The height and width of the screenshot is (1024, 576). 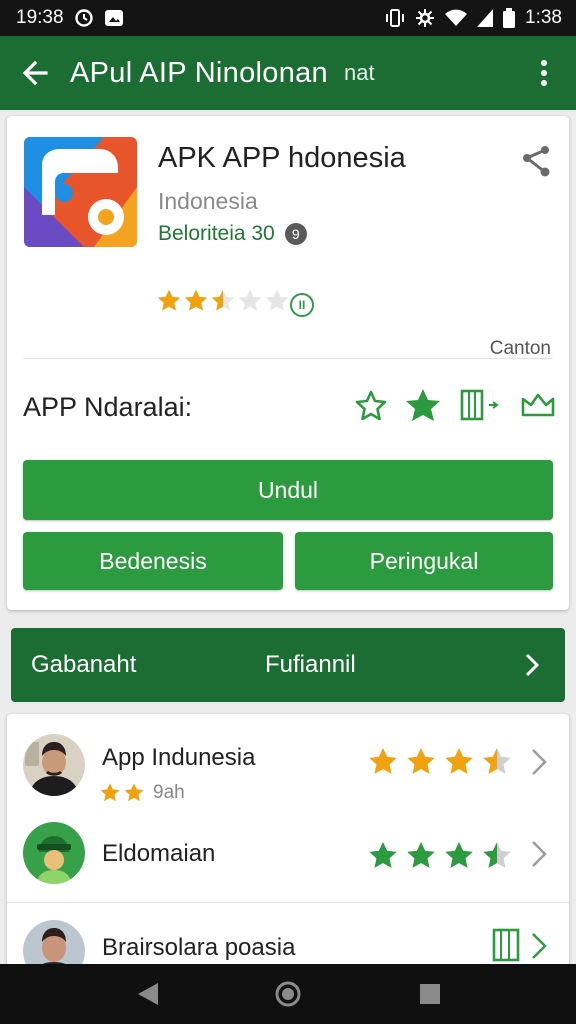 I want to click on list-item: Eldomaian, so click(x=288, y=858).